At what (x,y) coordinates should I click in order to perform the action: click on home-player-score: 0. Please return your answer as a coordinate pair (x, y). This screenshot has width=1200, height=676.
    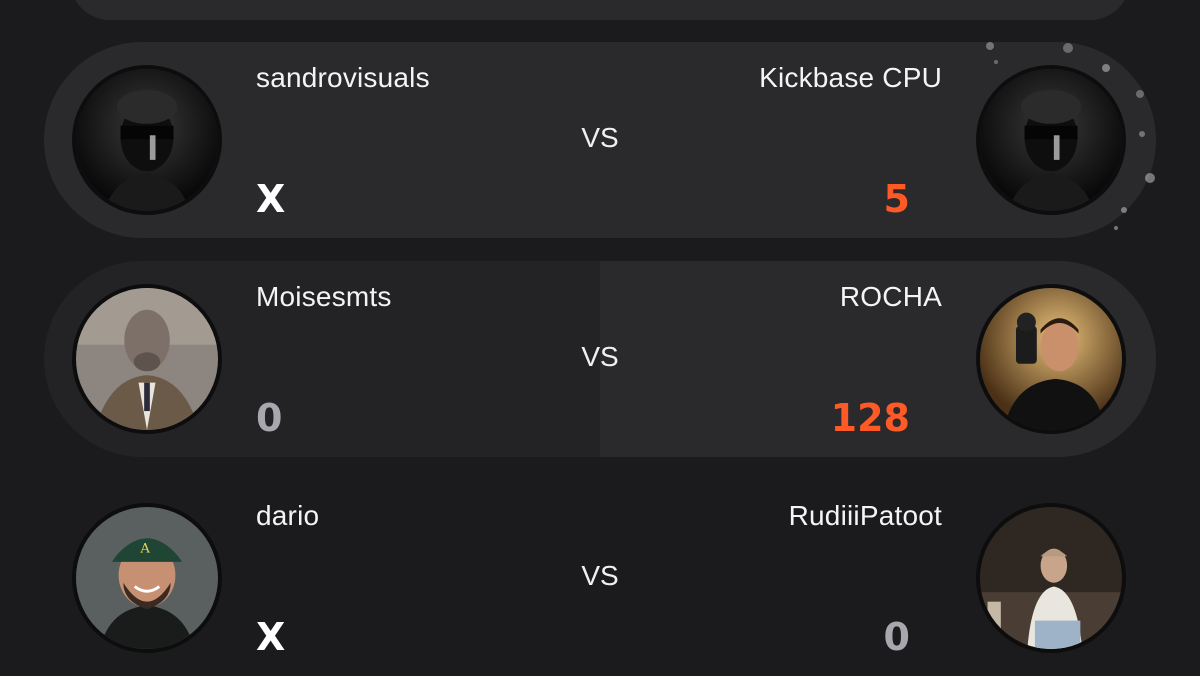
    Looking at the image, I should click on (269, 418).